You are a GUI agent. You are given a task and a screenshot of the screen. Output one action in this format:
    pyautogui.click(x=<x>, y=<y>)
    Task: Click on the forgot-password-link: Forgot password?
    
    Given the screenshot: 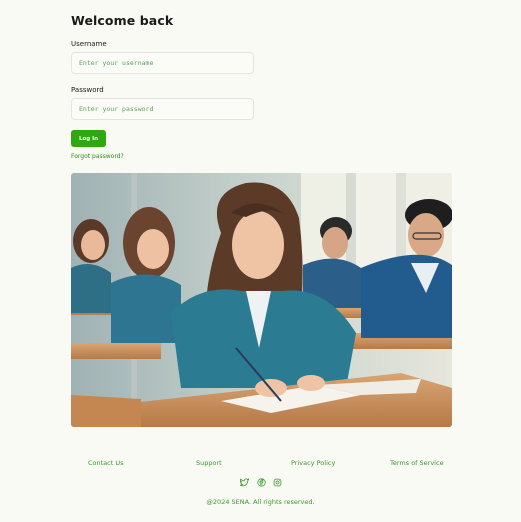 What is the action you would take?
    pyautogui.click(x=97, y=156)
    